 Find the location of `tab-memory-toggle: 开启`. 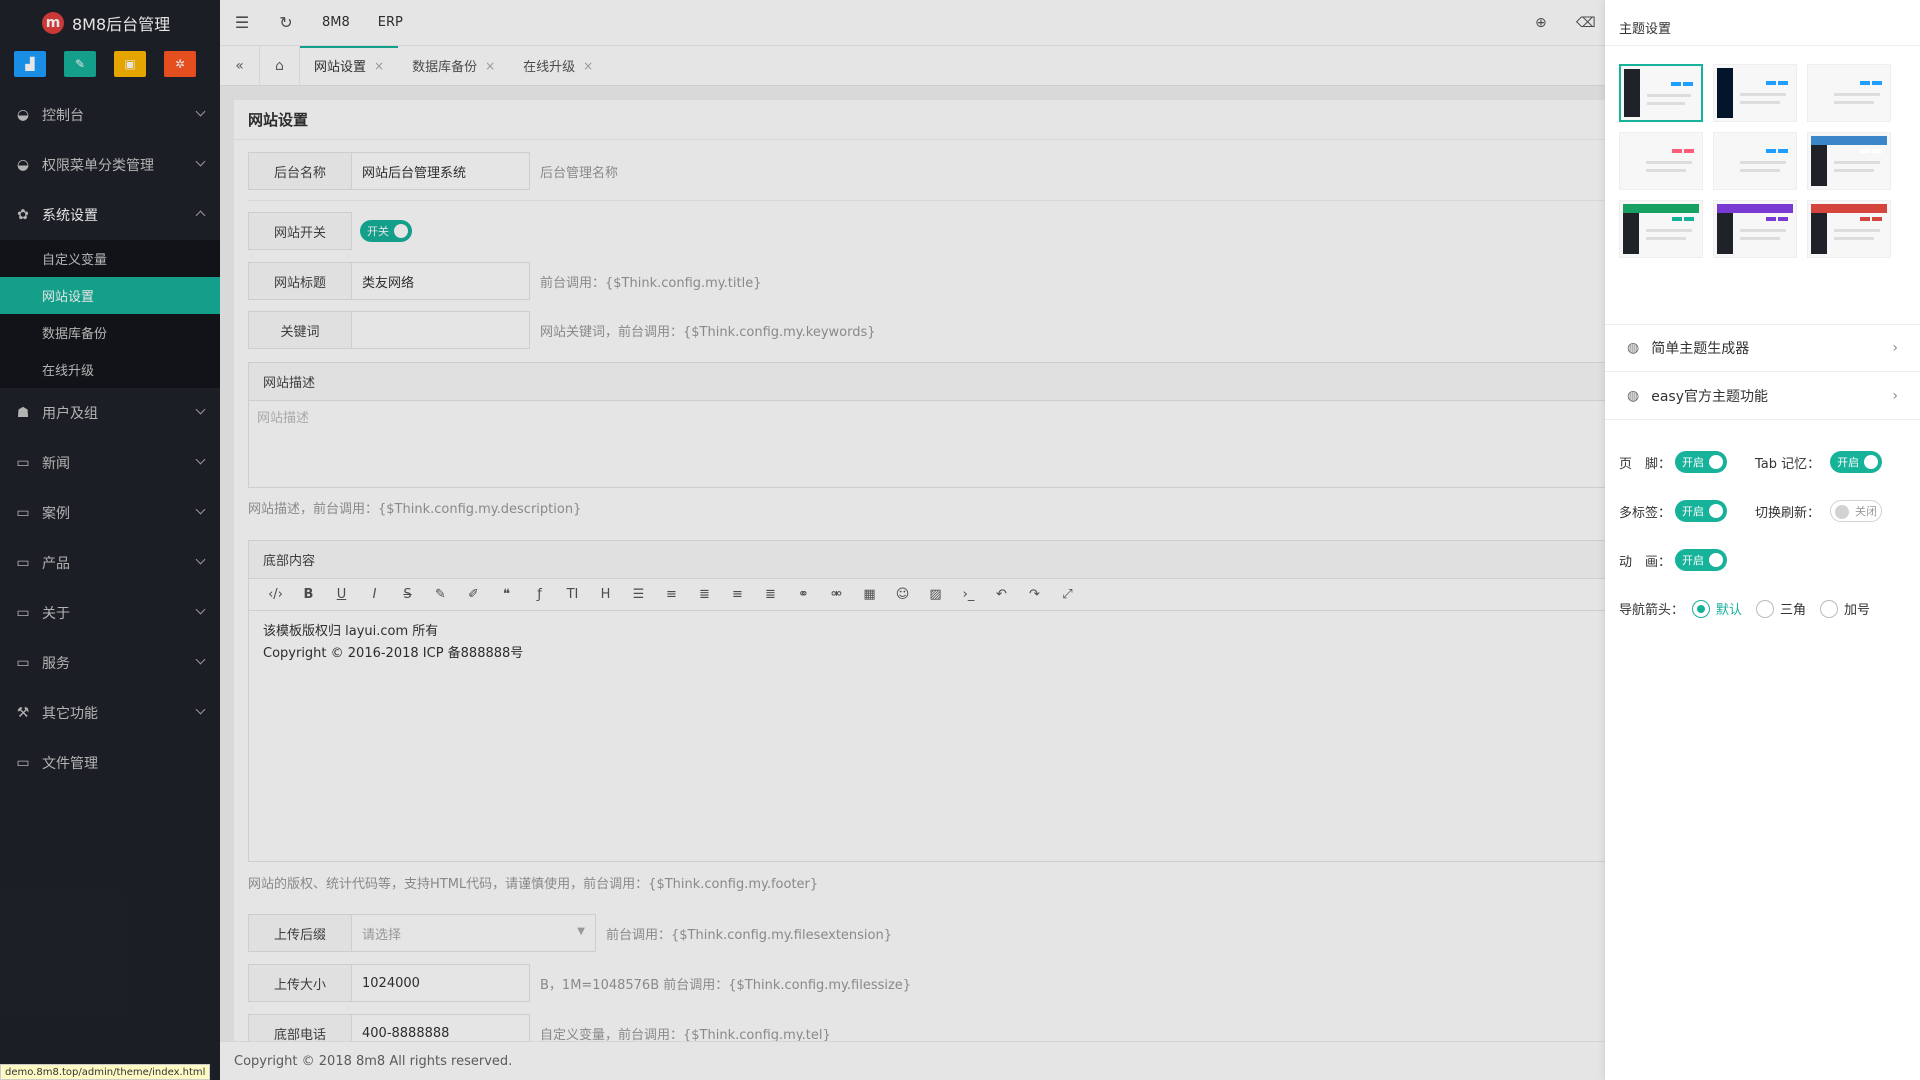

tab-memory-toggle: 开启 is located at coordinates (1856, 462).